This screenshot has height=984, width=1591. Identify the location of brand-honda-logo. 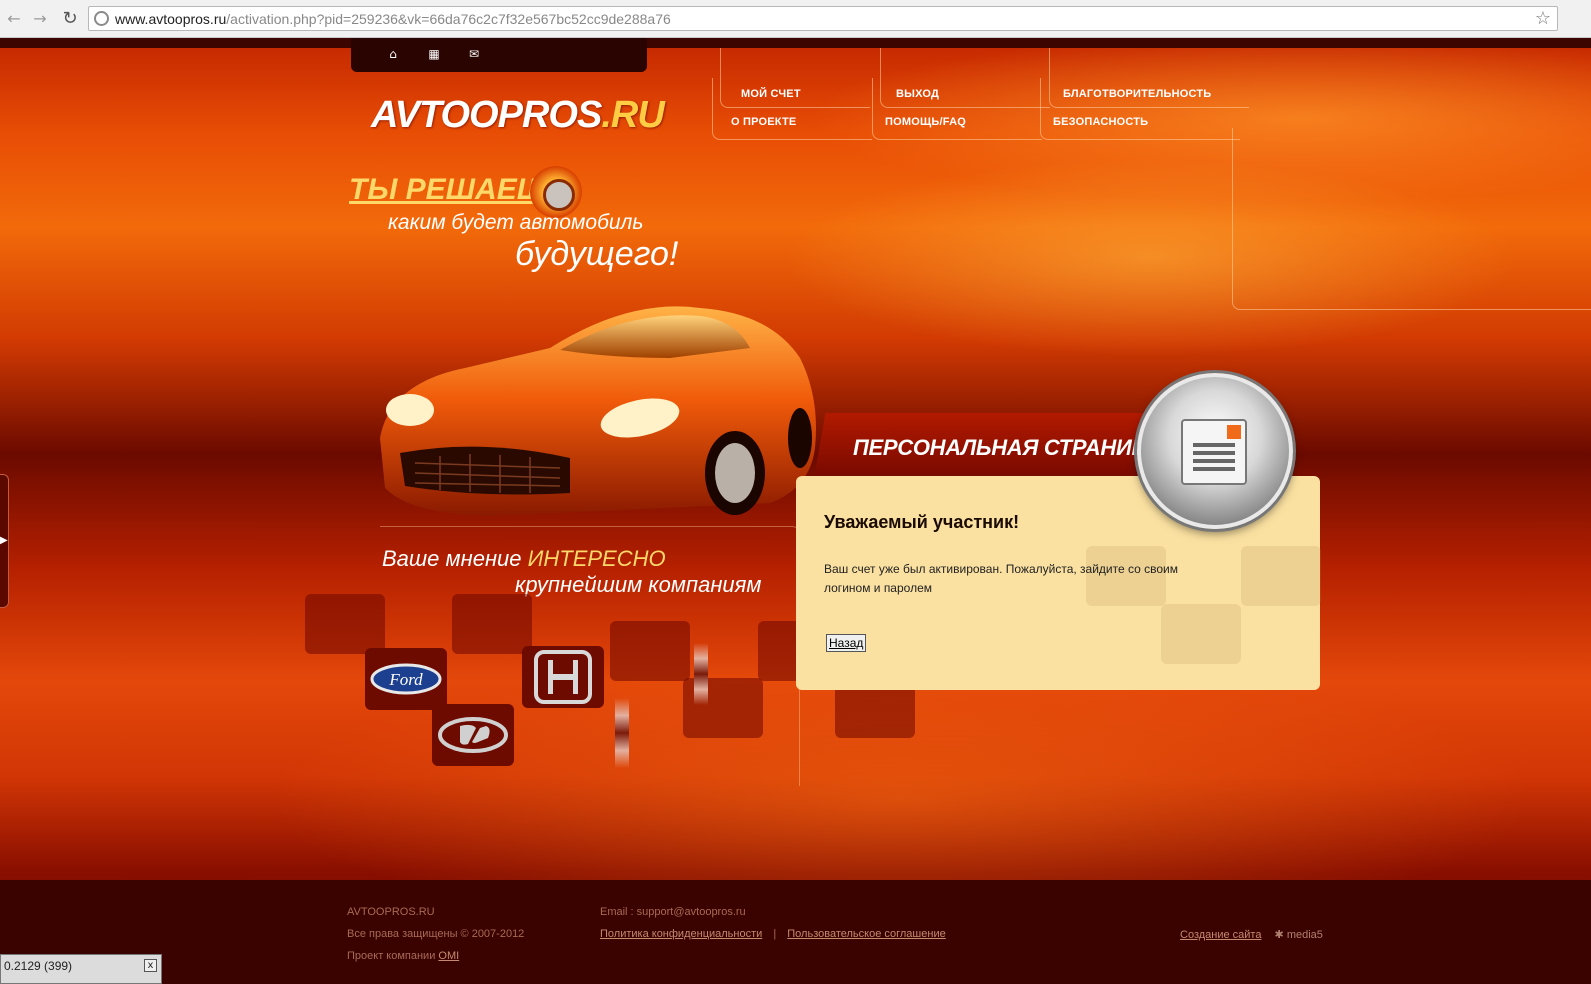
(563, 677).